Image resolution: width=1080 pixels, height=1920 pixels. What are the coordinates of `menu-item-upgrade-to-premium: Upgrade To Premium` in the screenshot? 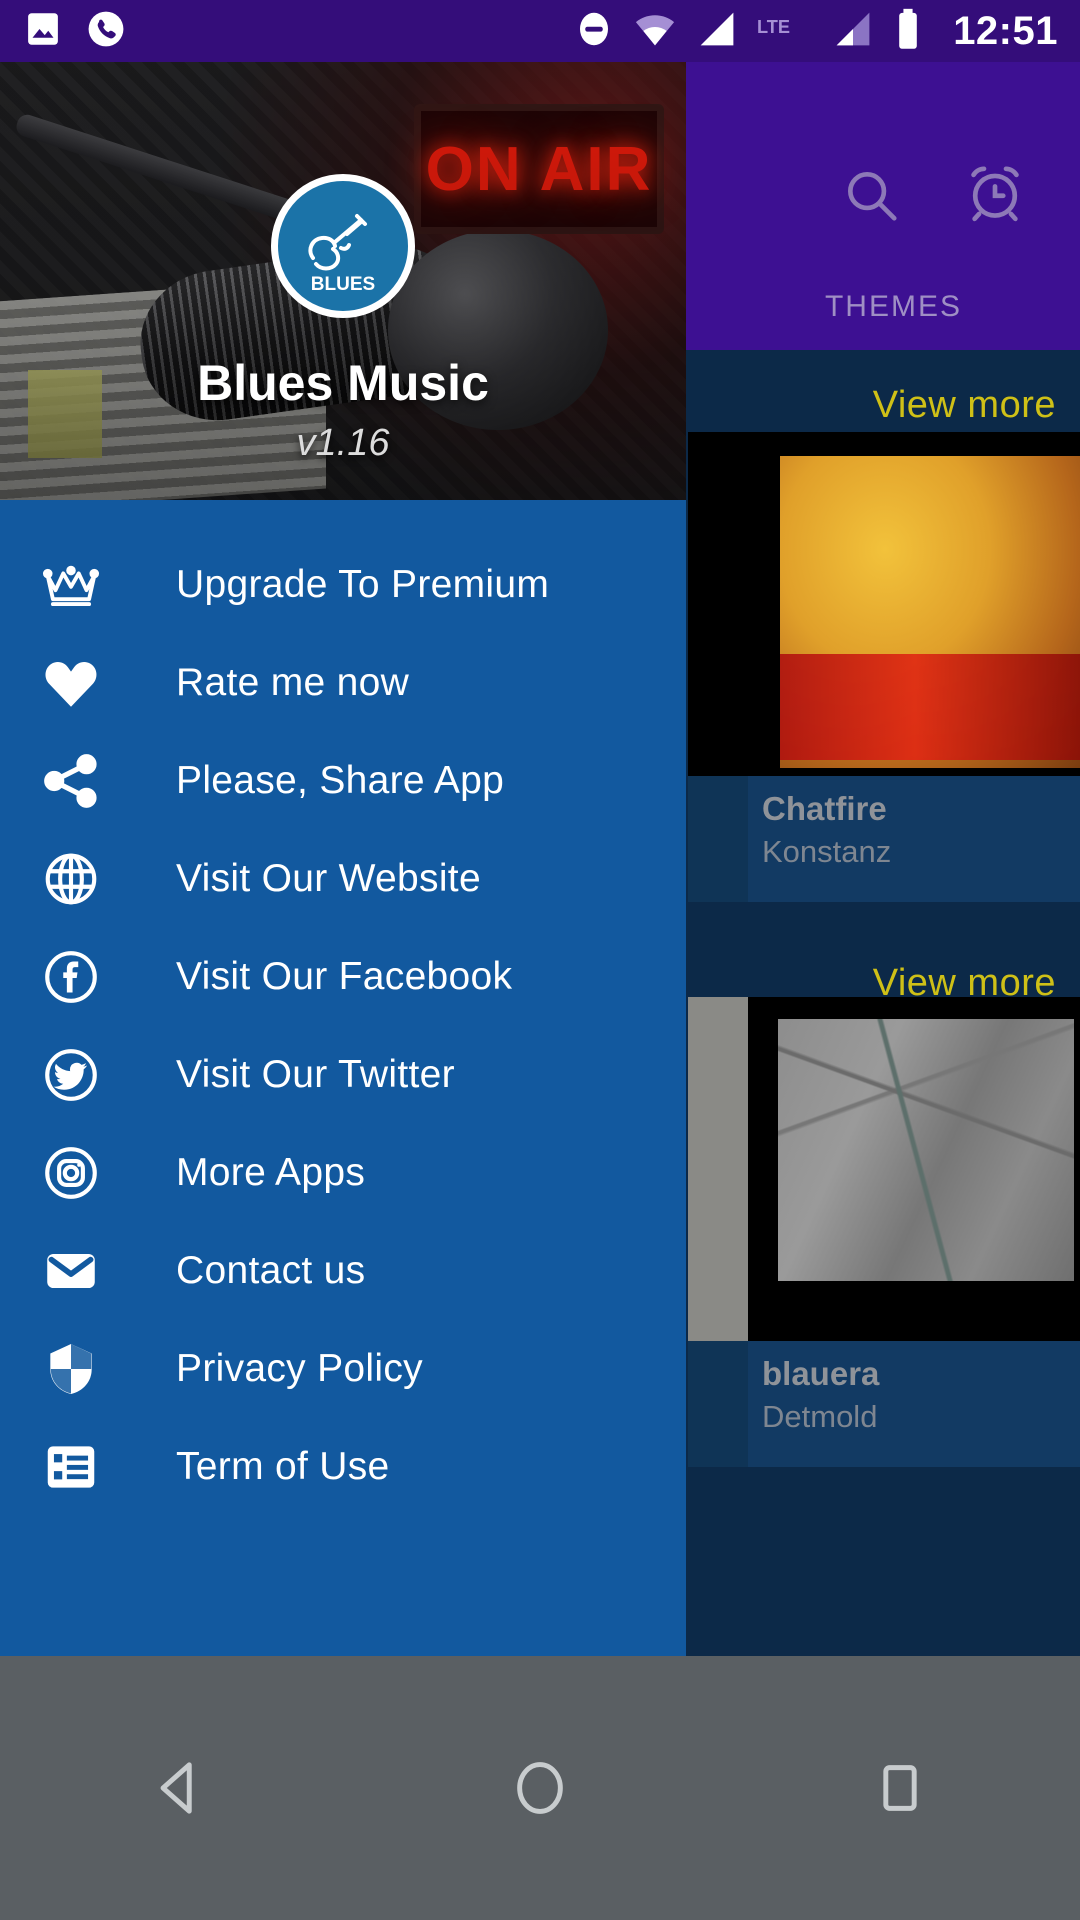 It's located at (343, 585).